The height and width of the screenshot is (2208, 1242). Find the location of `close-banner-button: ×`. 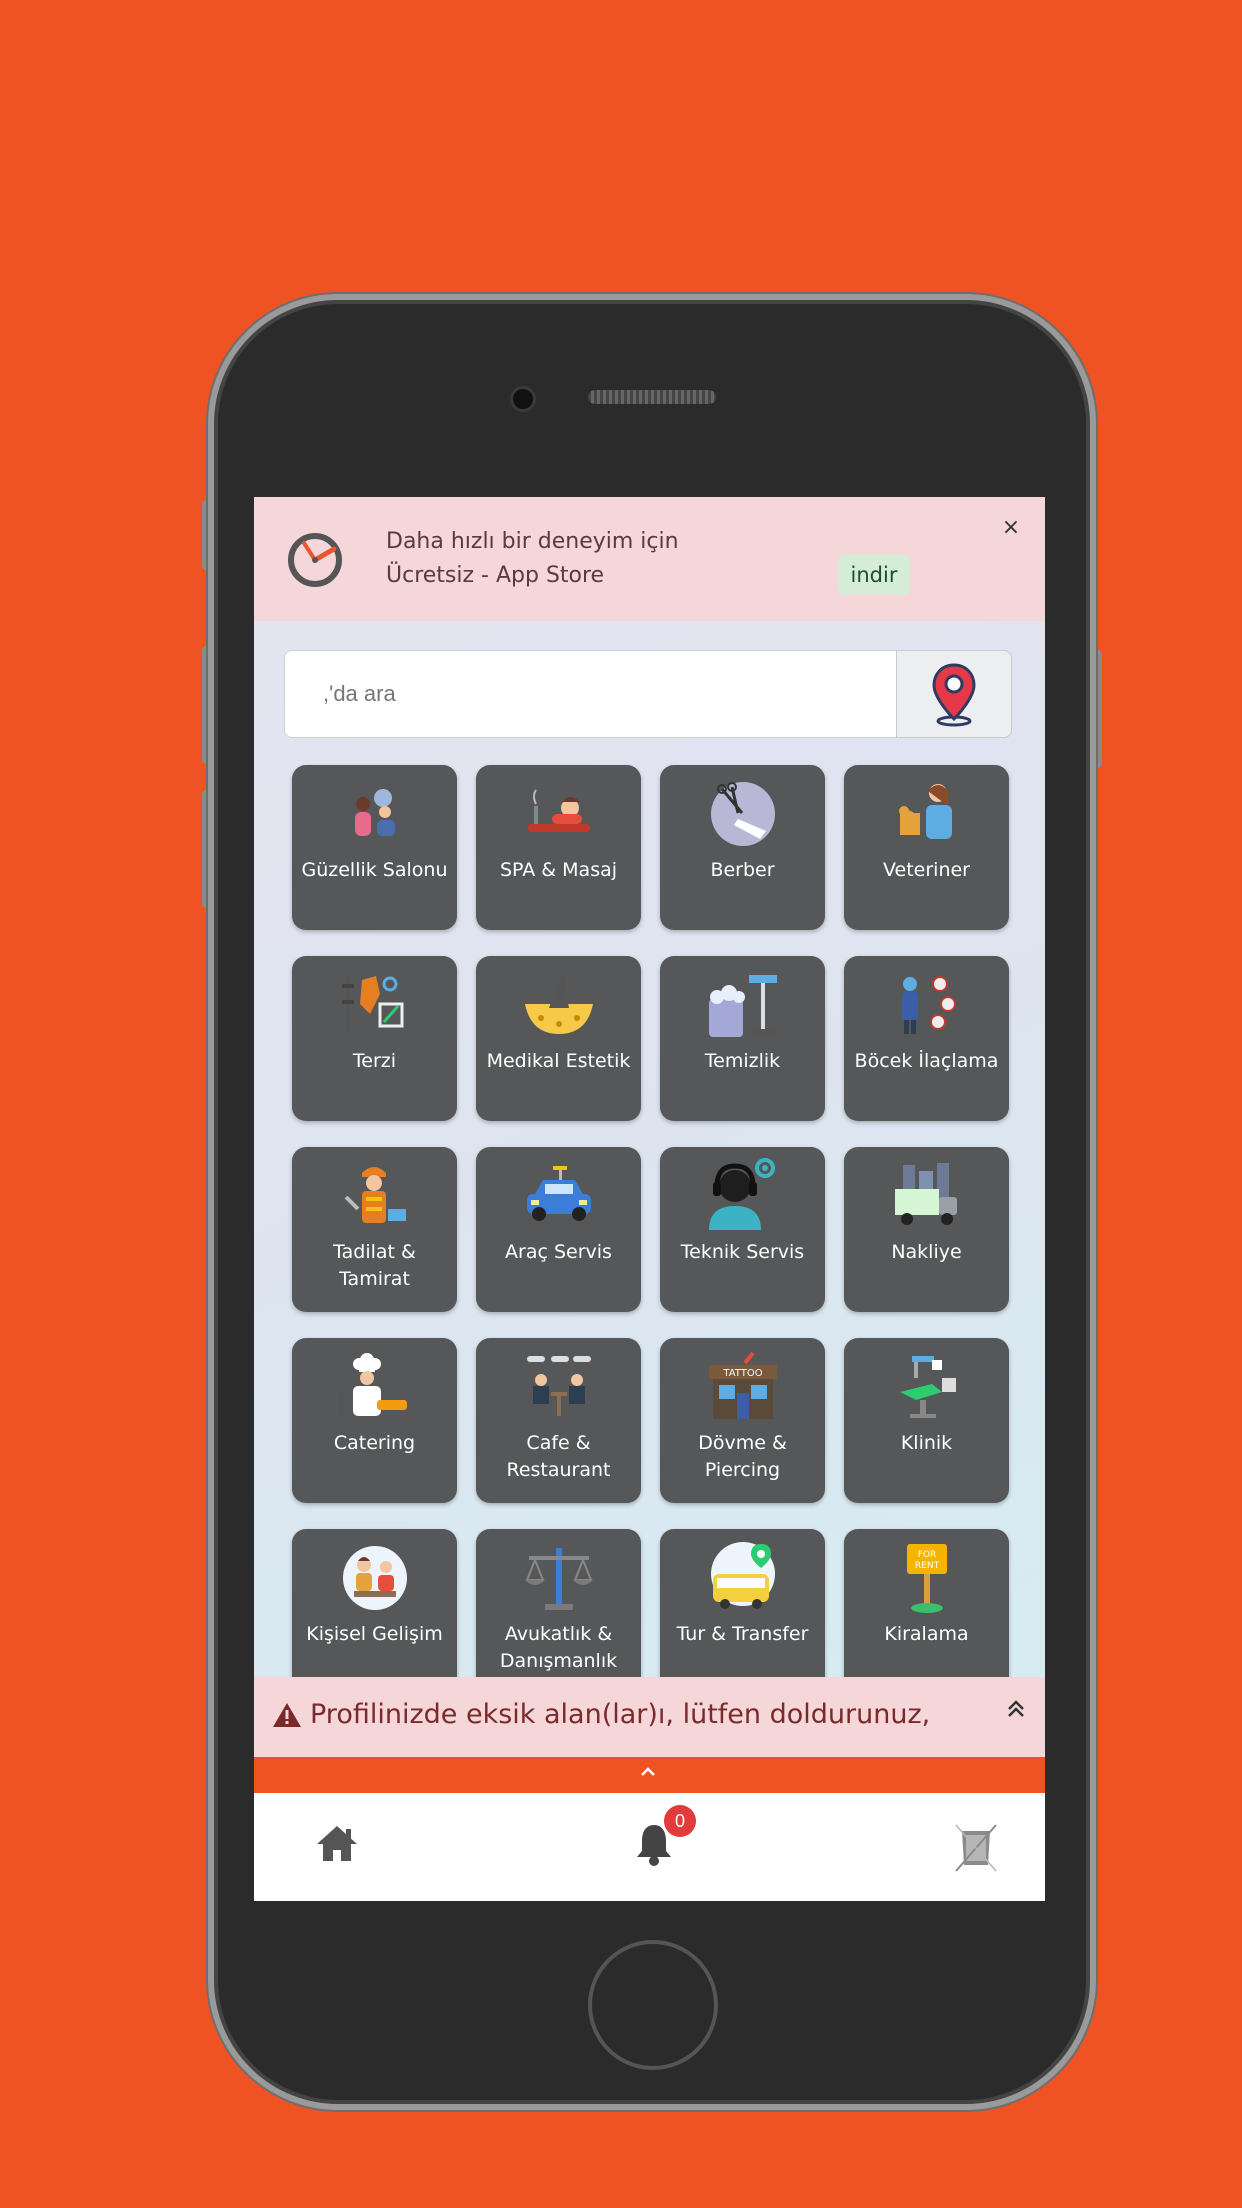

close-banner-button: × is located at coordinates (1011, 528).